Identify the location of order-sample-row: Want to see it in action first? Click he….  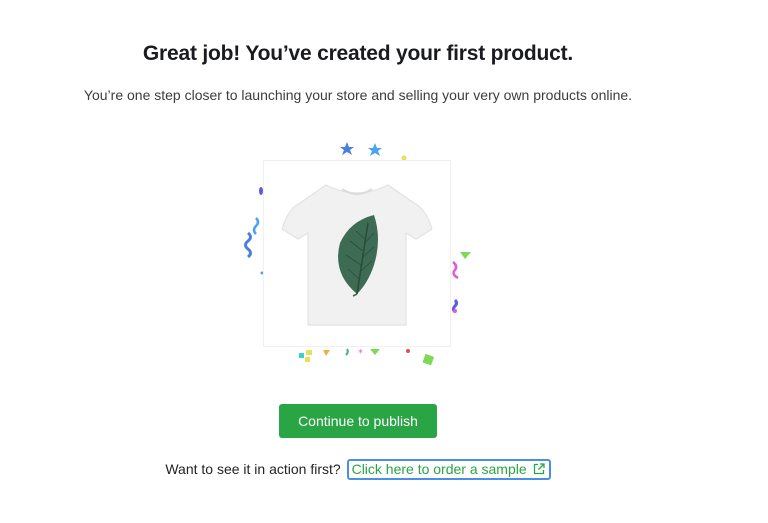
(358, 469).